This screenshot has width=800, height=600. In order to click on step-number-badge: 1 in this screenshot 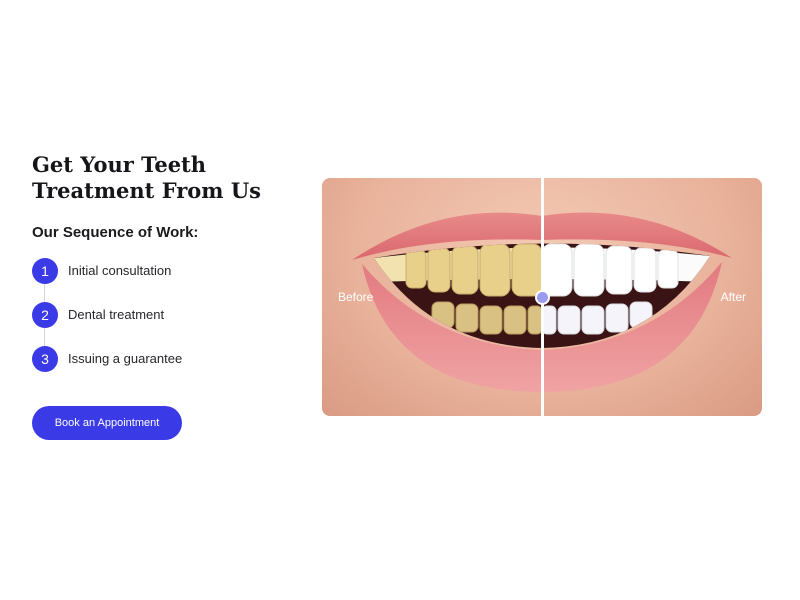, I will do `click(45, 271)`.